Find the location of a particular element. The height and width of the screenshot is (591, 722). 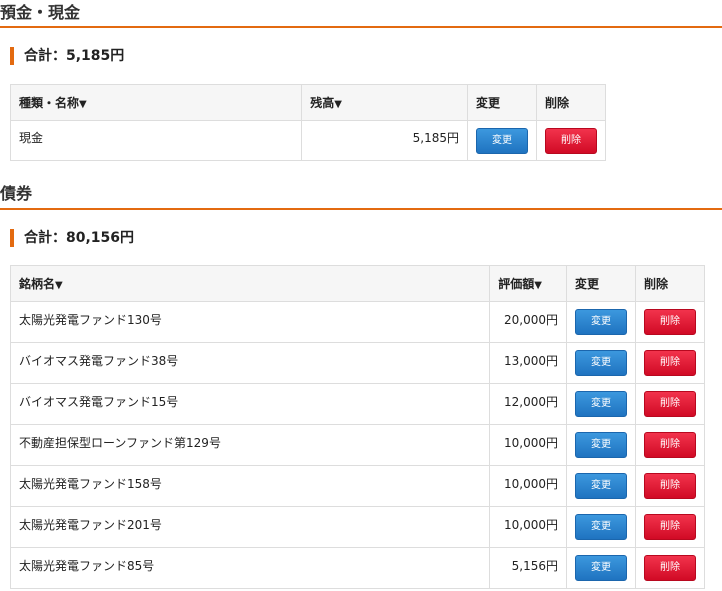

row-amount: 12,000円 is located at coordinates (528, 404).